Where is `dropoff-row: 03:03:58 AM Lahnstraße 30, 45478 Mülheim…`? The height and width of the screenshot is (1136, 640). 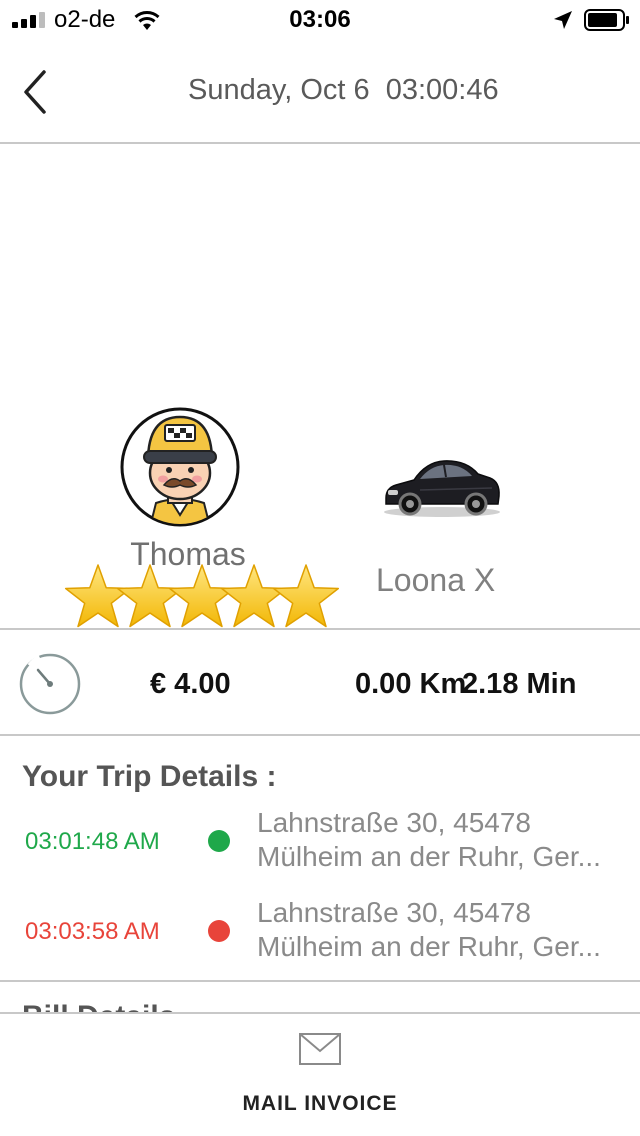 dropoff-row: 03:03:58 AM Lahnstraße 30, 45478 Mülheim… is located at coordinates (320, 936).